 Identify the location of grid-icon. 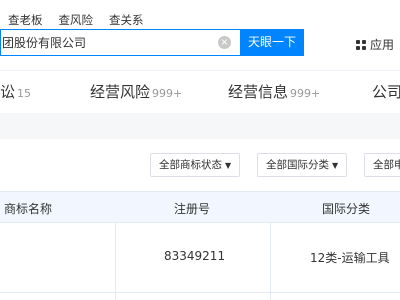
(361, 44).